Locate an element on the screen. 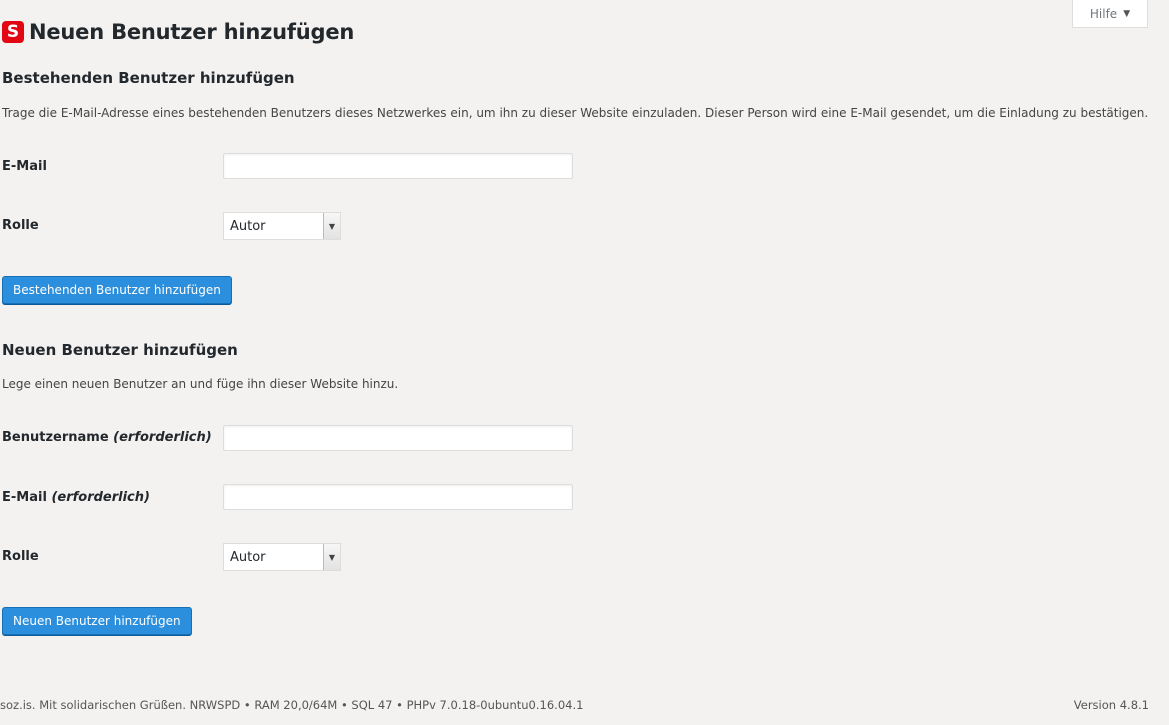  new-role-value: Autor is located at coordinates (248, 557).